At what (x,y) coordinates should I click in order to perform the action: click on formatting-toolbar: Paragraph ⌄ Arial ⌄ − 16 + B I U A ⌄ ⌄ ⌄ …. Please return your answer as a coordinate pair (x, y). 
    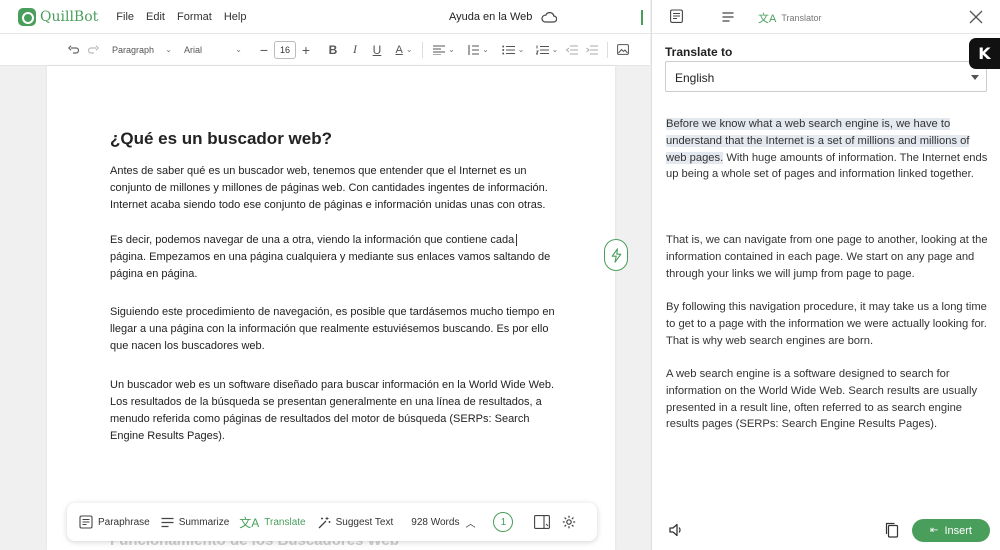
    Looking at the image, I should click on (325, 50).